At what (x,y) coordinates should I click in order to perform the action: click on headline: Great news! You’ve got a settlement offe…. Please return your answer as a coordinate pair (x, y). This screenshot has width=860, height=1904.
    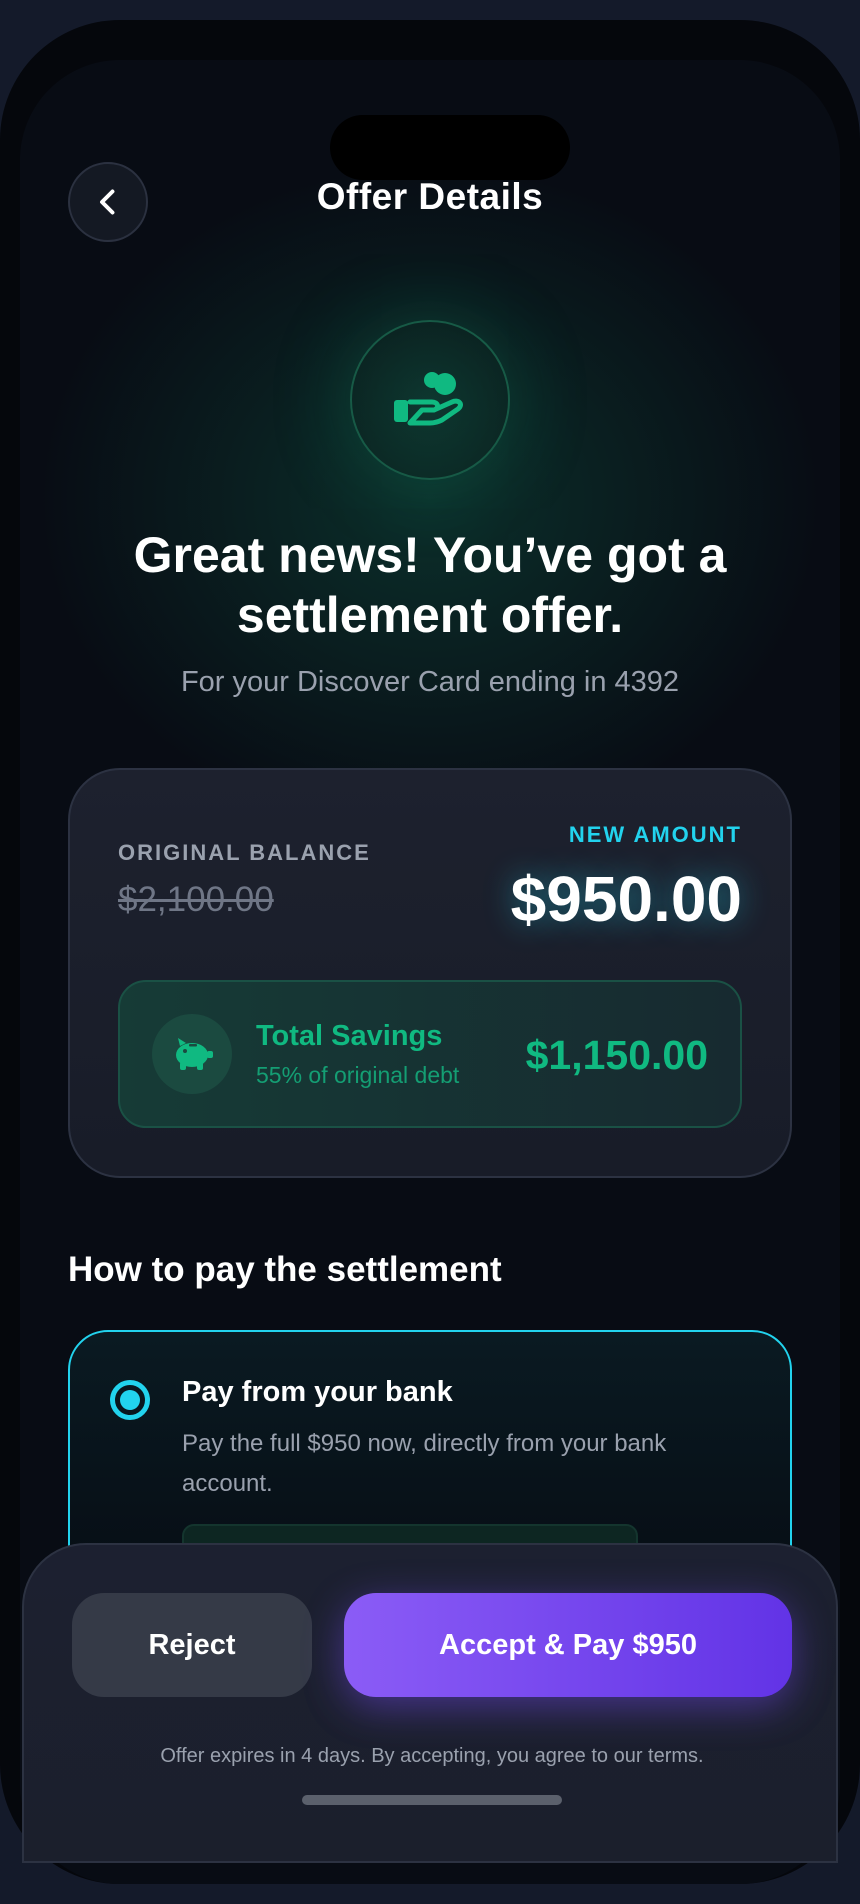
    Looking at the image, I should click on (430, 585).